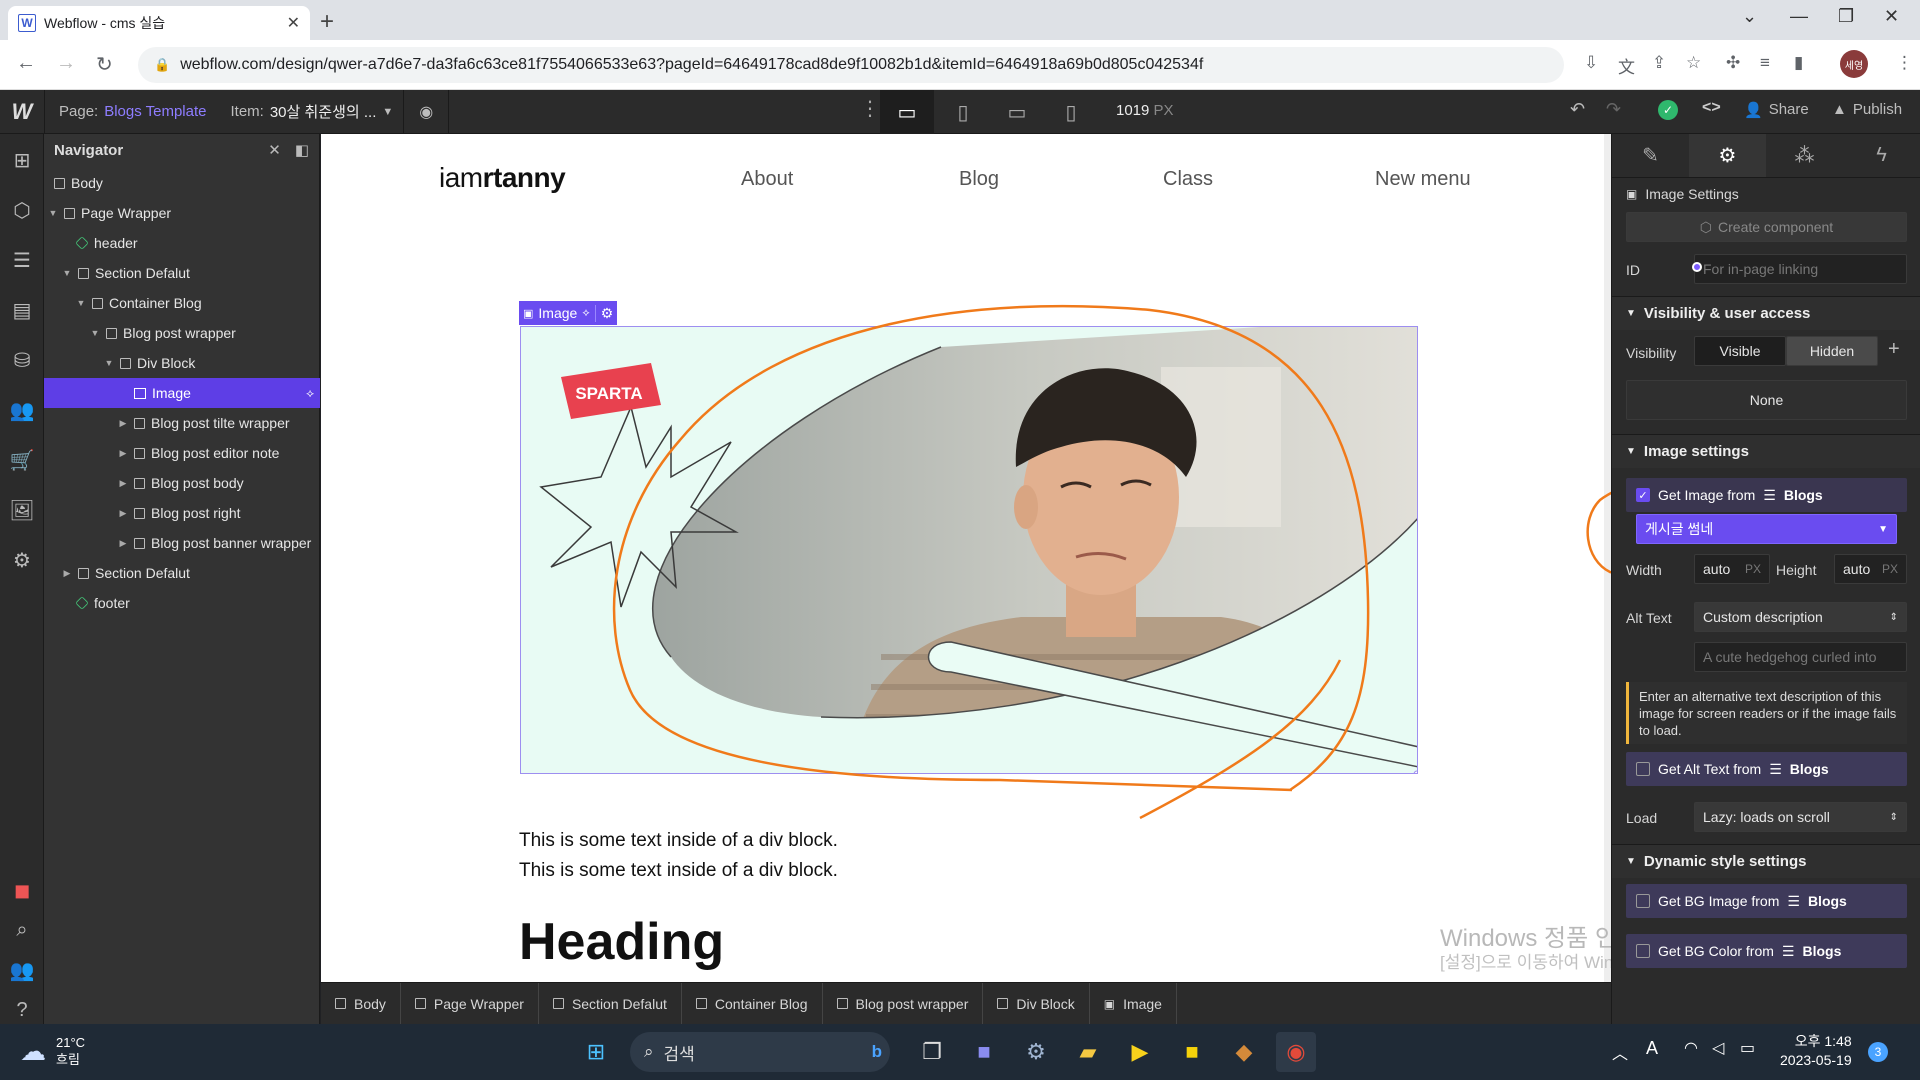  What do you see at coordinates (182, 513) in the screenshot?
I see `tree-node-blog-post-right: ▶ Blog post right` at bounding box center [182, 513].